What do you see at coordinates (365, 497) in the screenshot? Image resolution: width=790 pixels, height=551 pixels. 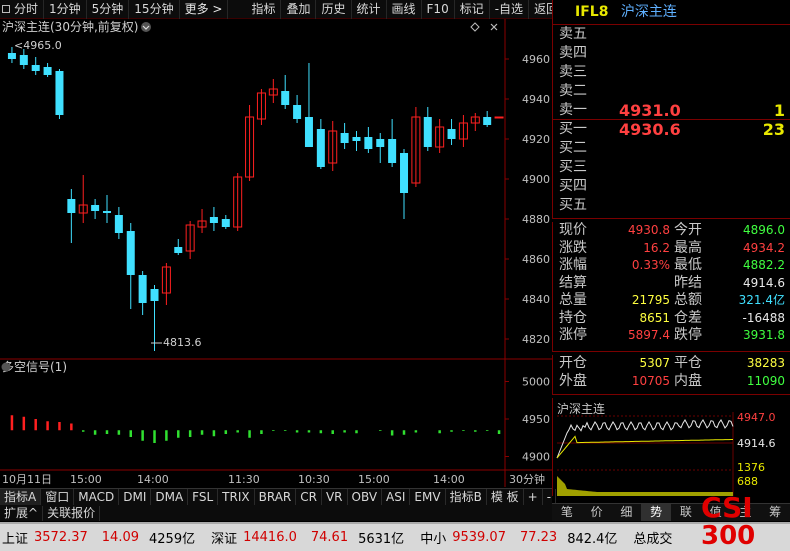 I see `indicator-tab: OBV` at bounding box center [365, 497].